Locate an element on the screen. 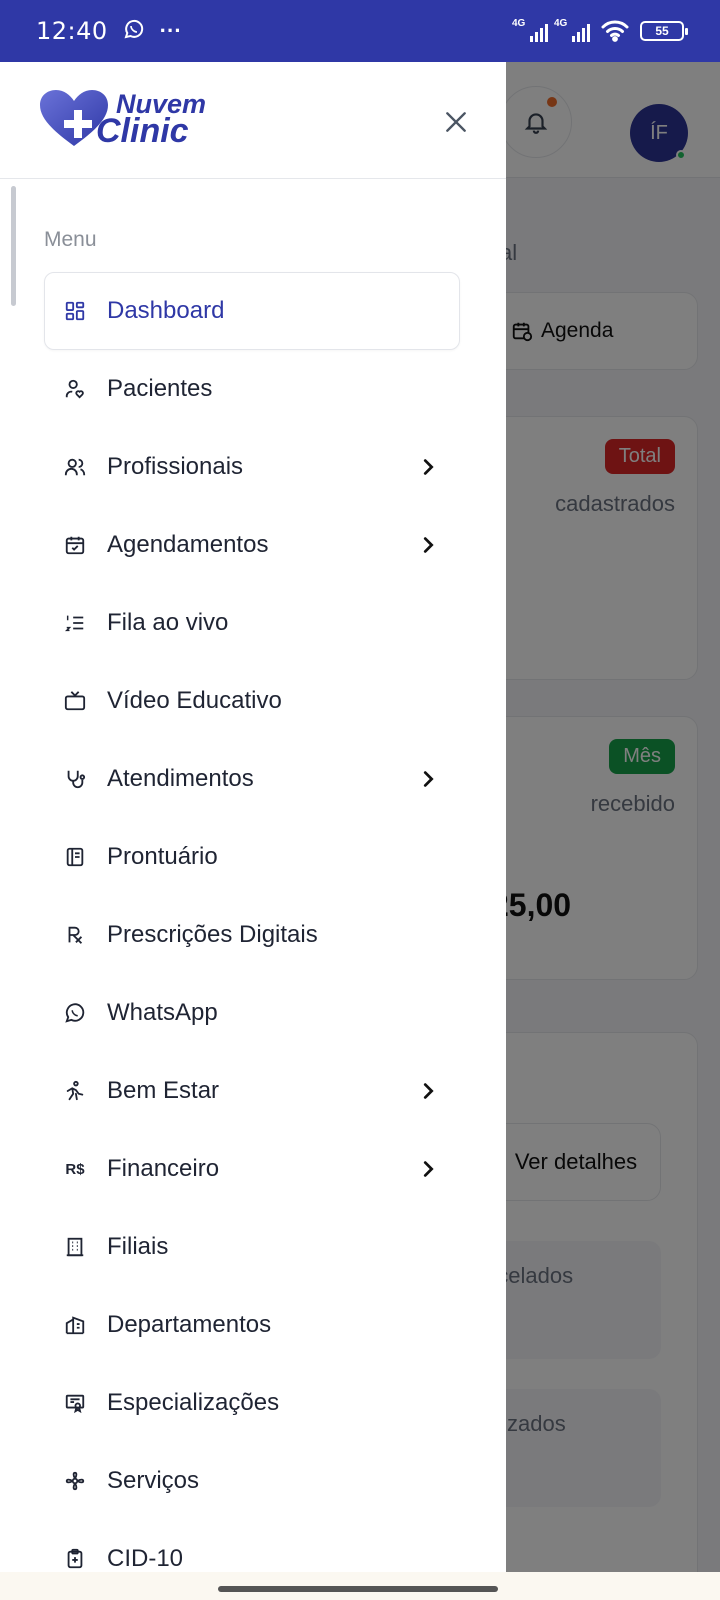 The image size is (720, 1600). patient-icon is located at coordinates (75, 389).